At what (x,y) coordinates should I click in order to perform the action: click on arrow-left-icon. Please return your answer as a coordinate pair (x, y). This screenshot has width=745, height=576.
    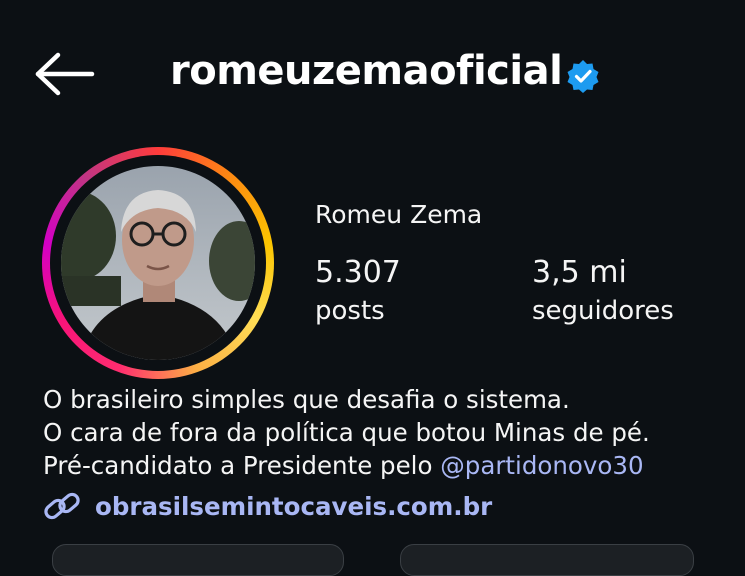
    Looking at the image, I should click on (65, 74).